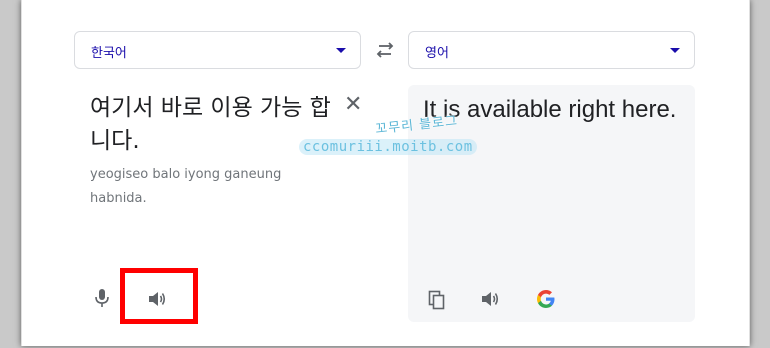 The image size is (770, 348). I want to click on swap-languages-button, so click(385, 50).